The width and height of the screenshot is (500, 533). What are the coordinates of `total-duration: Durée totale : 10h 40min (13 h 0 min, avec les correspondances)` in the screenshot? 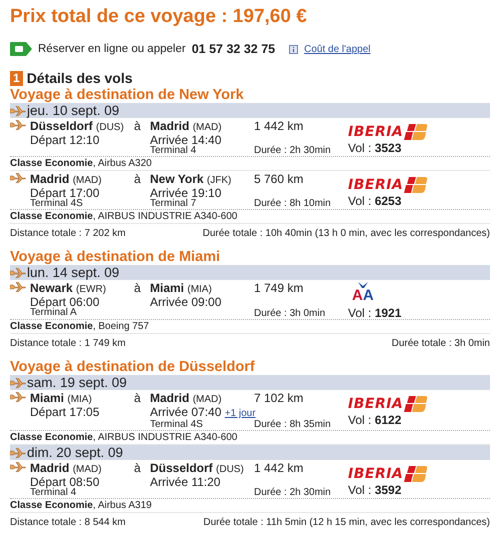 It's located at (346, 234).